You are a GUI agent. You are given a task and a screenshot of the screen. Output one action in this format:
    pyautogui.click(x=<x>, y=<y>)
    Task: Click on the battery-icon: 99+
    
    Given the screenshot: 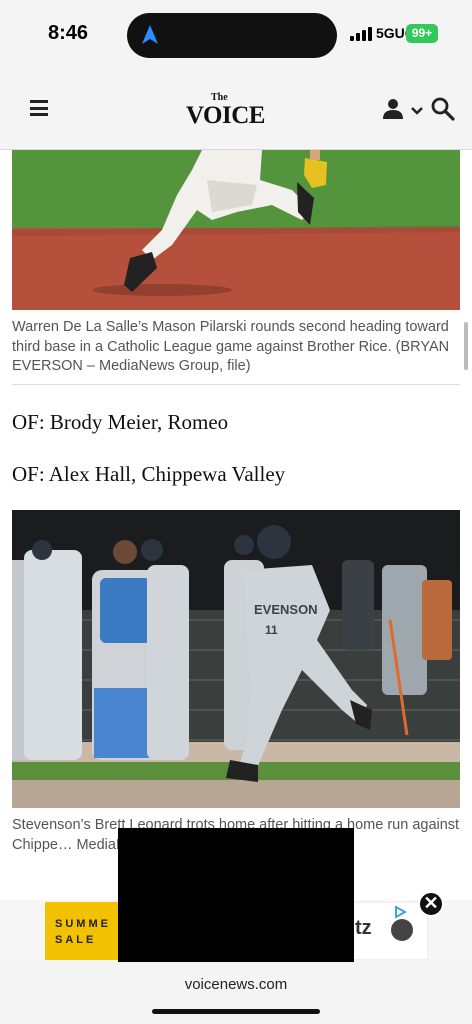 What is the action you would take?
    pyautogui.click(x=422, y=33)
    